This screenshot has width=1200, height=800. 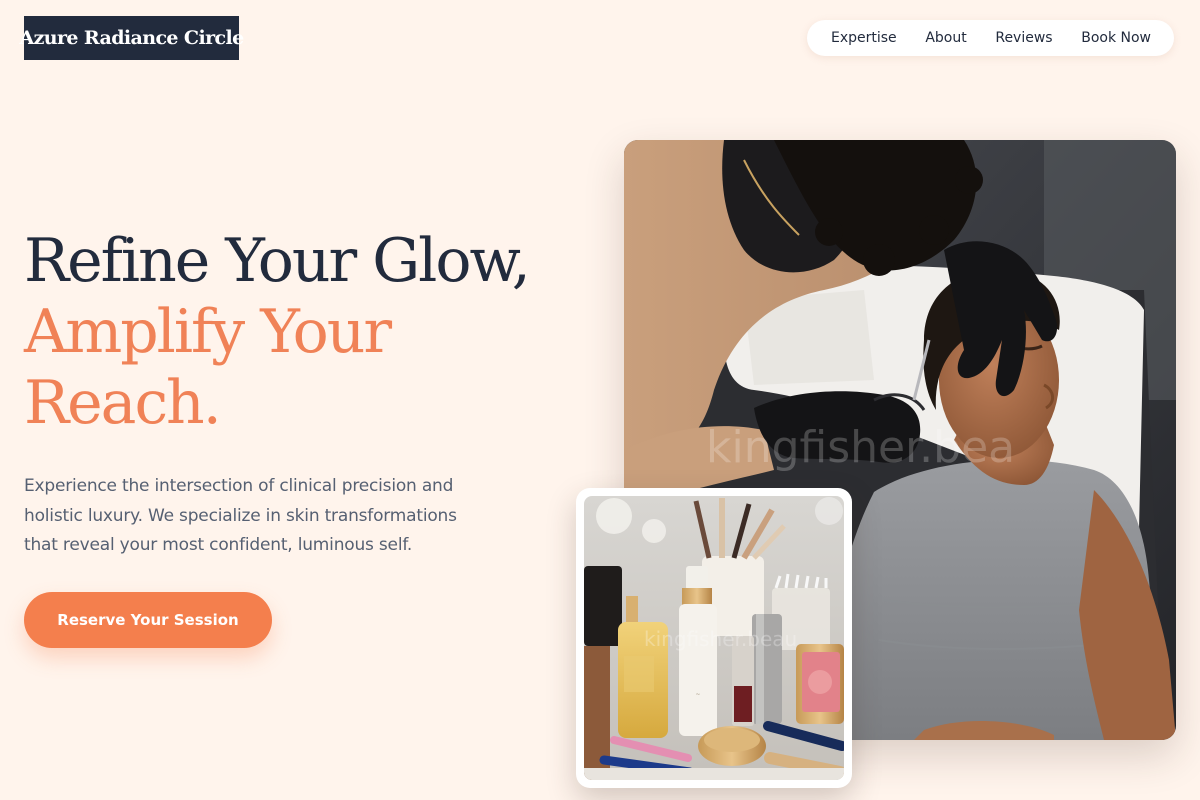 What do you see at coordinates (860, 447) in the screenshot?
I see `hero-image-watermark: kingfisher.bea` at bounding box center [860, 447].